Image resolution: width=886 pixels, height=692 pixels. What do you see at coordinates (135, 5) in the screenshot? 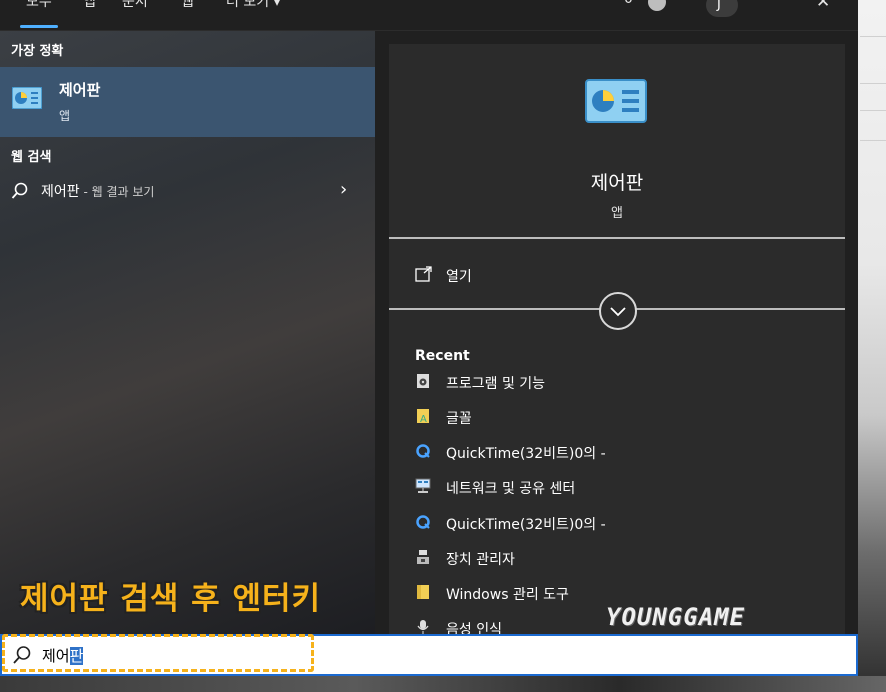
I see `tab-documents: 문서` at bounding box center [135, 5].